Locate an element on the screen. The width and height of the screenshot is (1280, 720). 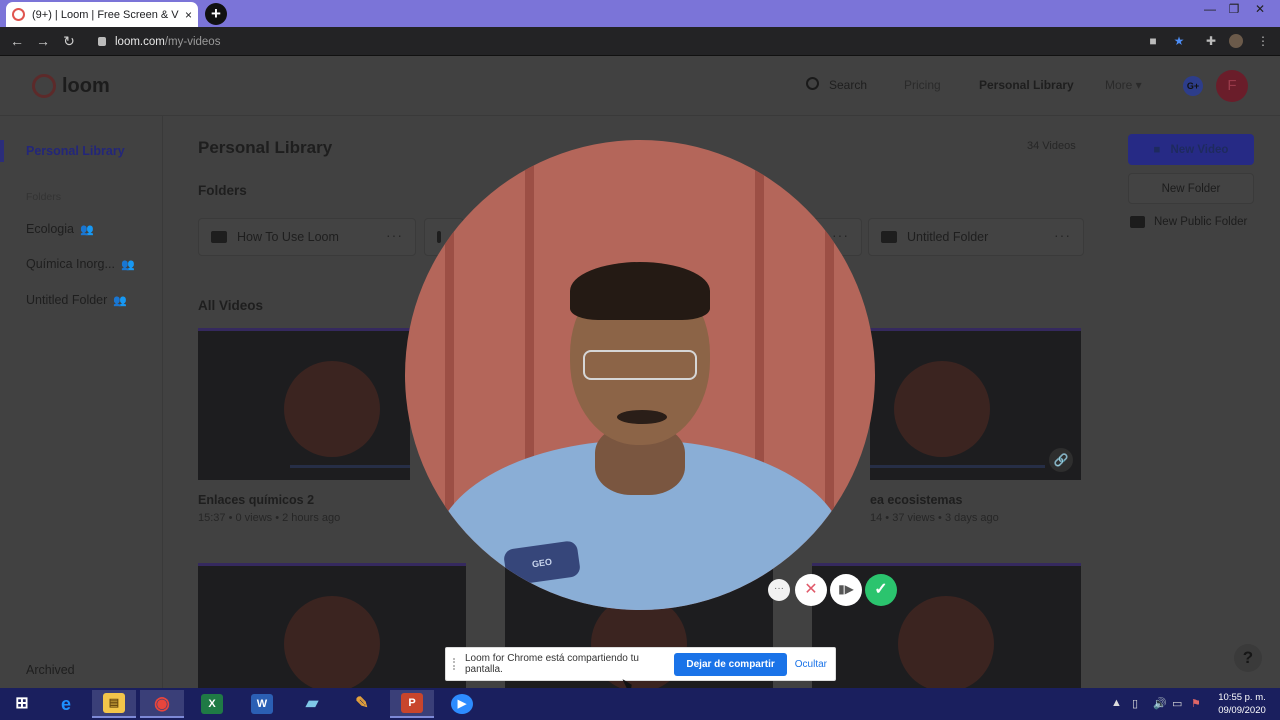
google-plus-badge: G+ is located at coordinates (1193, 86).